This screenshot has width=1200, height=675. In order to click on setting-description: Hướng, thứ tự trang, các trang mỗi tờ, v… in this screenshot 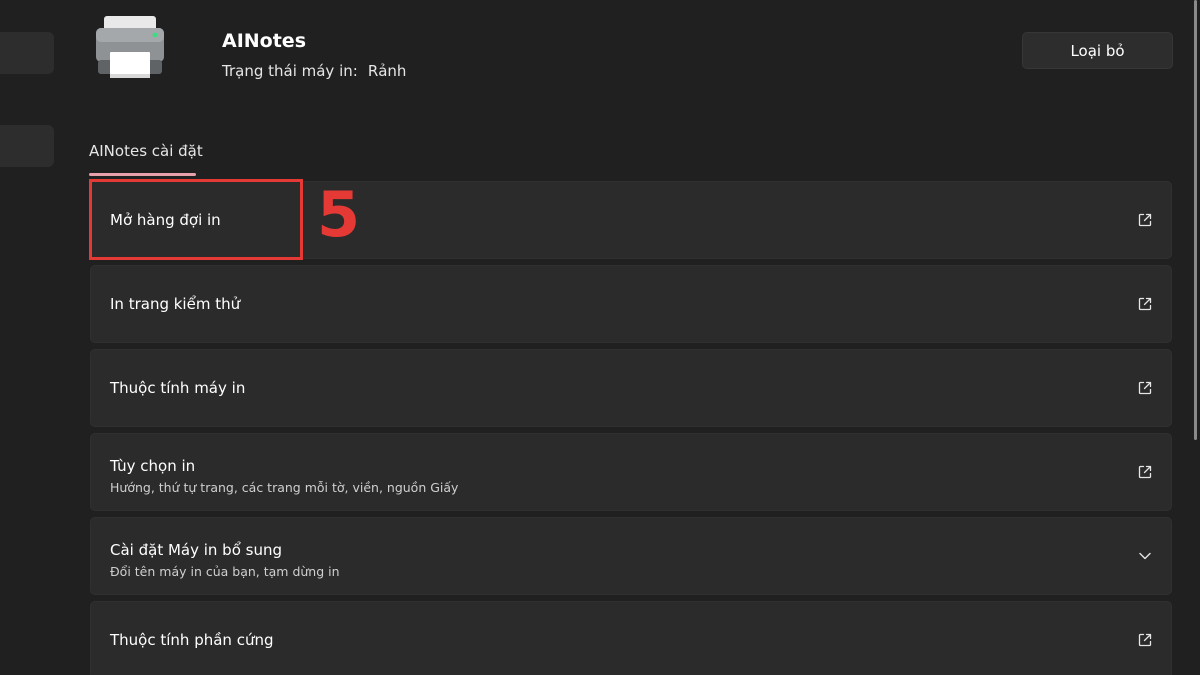, I will do `click(284, 487)`.